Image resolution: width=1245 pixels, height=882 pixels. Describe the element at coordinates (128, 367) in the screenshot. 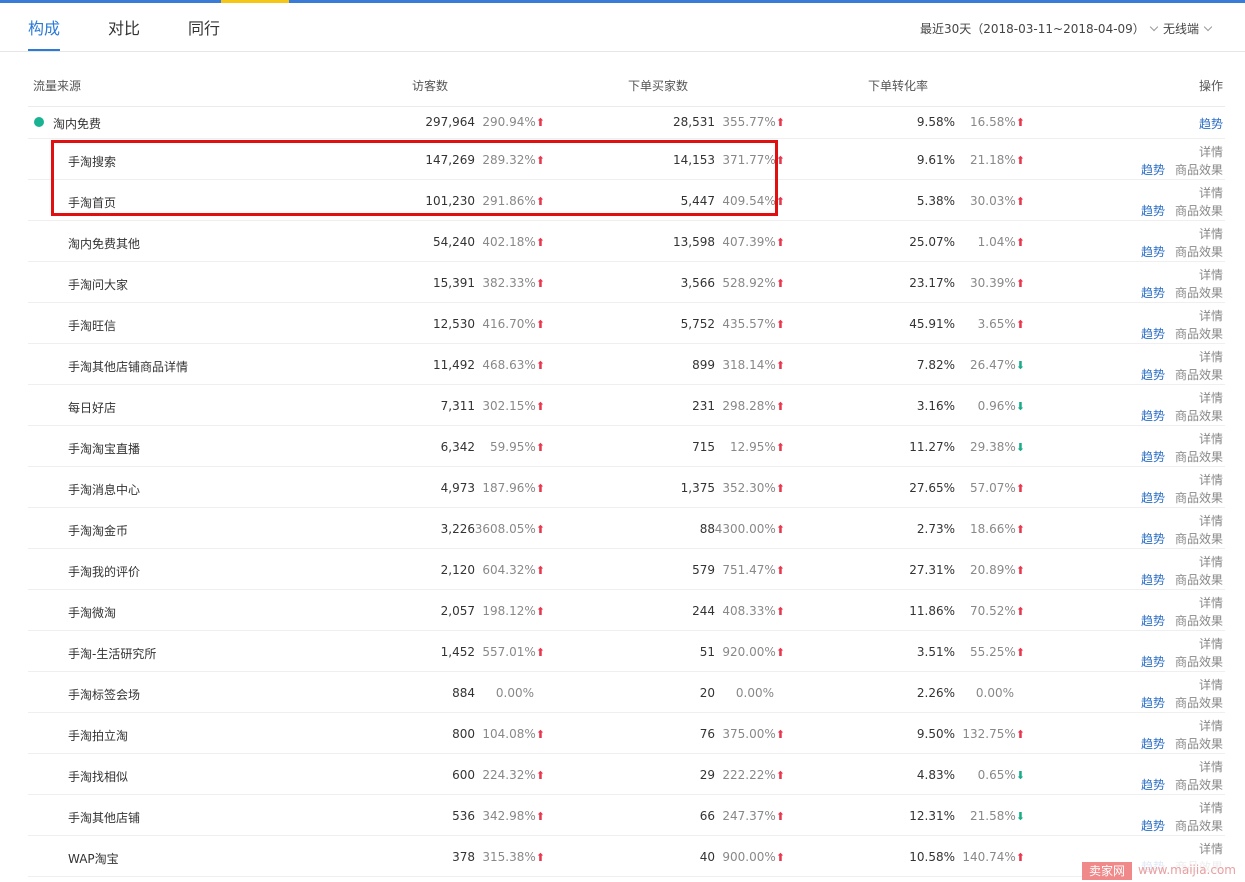

I see `source-name: 手淘其他店铺商品详情` at that location.